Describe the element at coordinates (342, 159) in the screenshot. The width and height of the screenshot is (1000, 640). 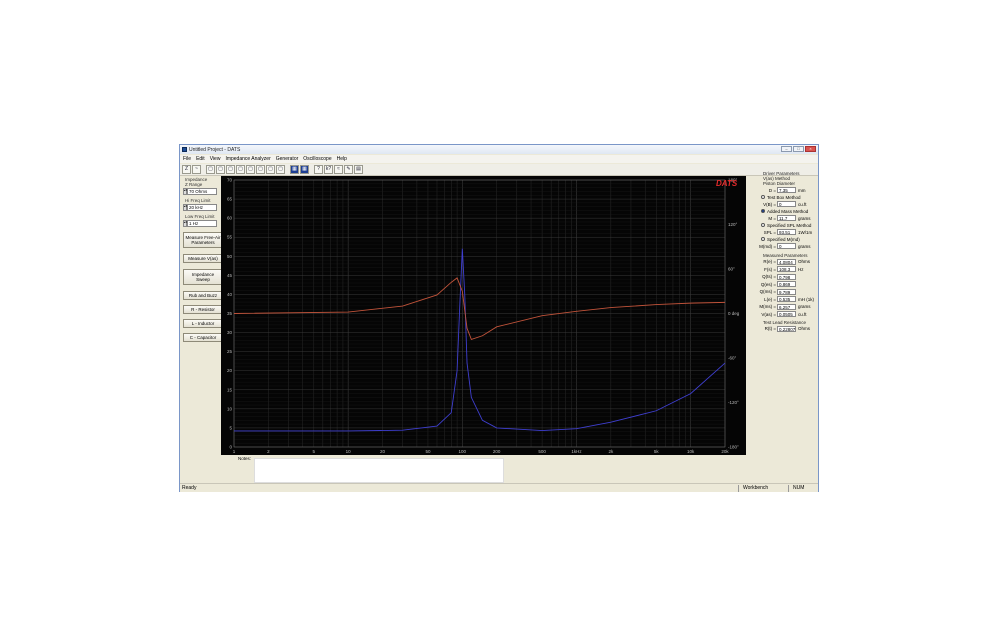
I see `menu-help: Help` at that location.